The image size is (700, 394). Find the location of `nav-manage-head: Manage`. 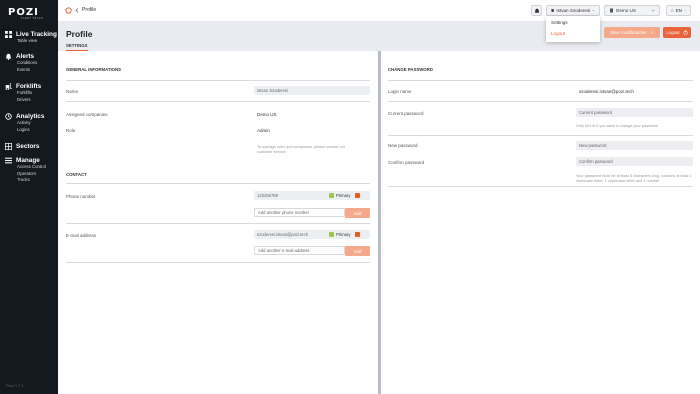

nav-manage-head: Manage is located at coordinates (25, 160).